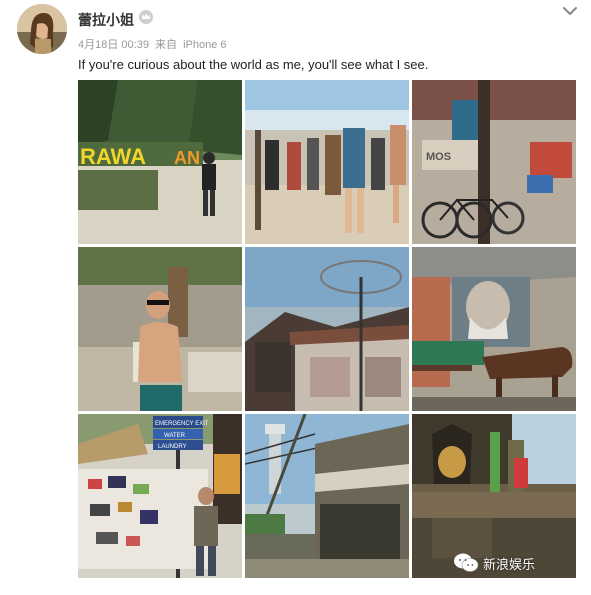  What do you see at coordinates (438, 157) in the screenshot?
I see `shop-sign: MOS` at bounding box center [438, 157].